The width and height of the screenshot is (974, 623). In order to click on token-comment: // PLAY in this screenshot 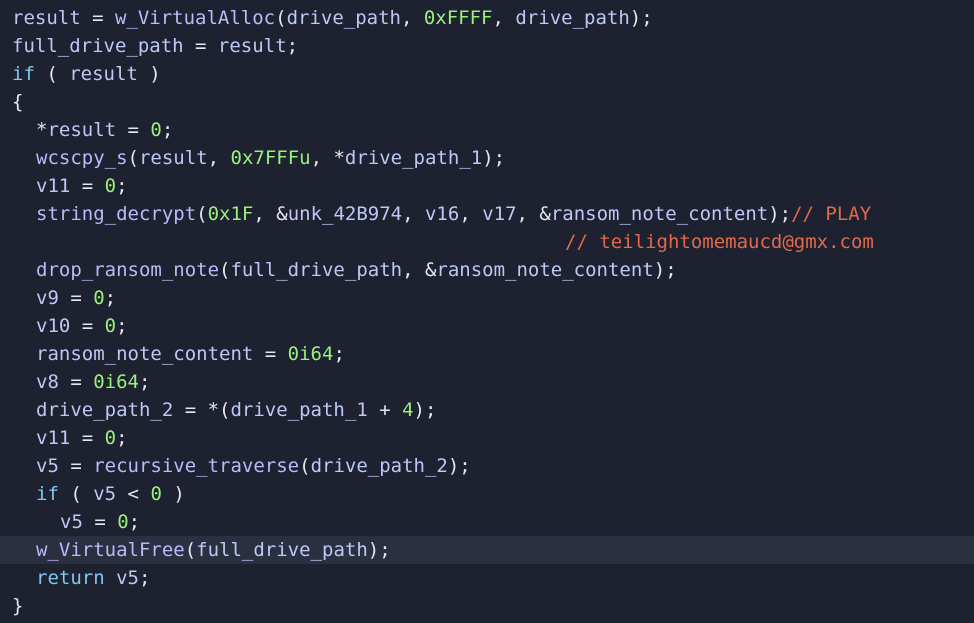, I will do `click(831, 214)`.